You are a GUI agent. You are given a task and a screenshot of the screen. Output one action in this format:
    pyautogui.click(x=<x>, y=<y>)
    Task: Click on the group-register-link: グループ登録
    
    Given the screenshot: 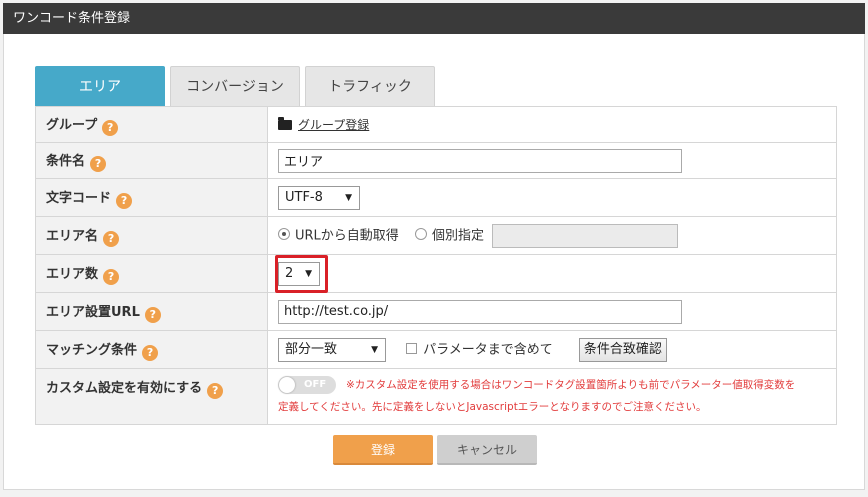 What is the action you would take?
    pyautogui.click(x=333, y=125)
    